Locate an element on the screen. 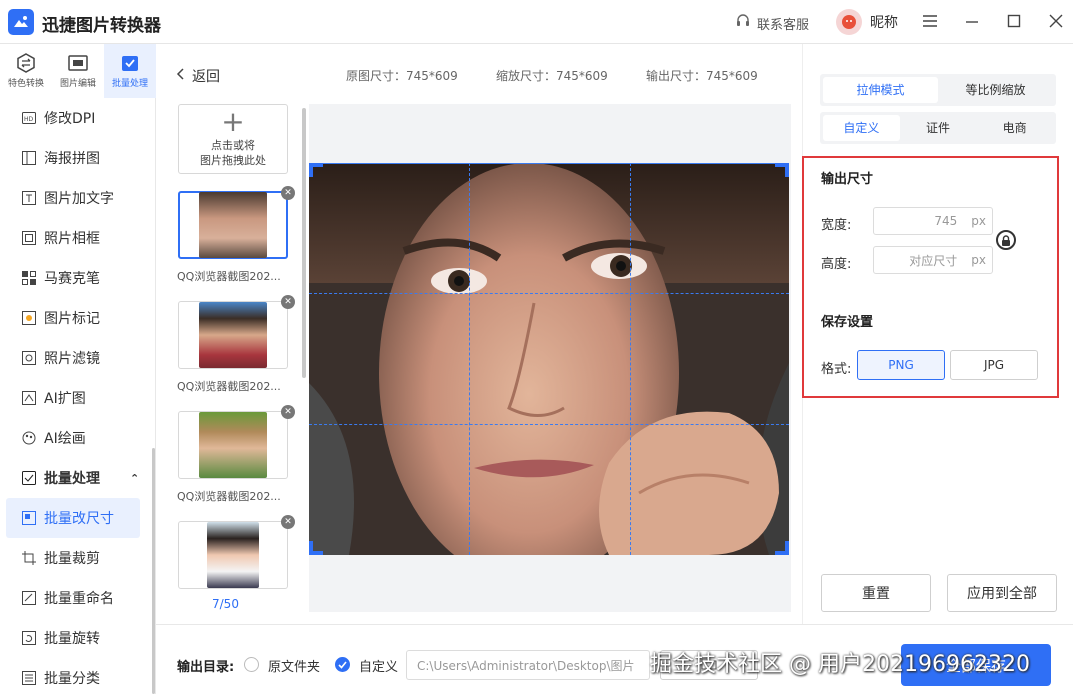 Image resolution: width=1073 pixels, height=694 pixels. original-size: 原图尺寸：745*609 is located at coordinates (402, 76).